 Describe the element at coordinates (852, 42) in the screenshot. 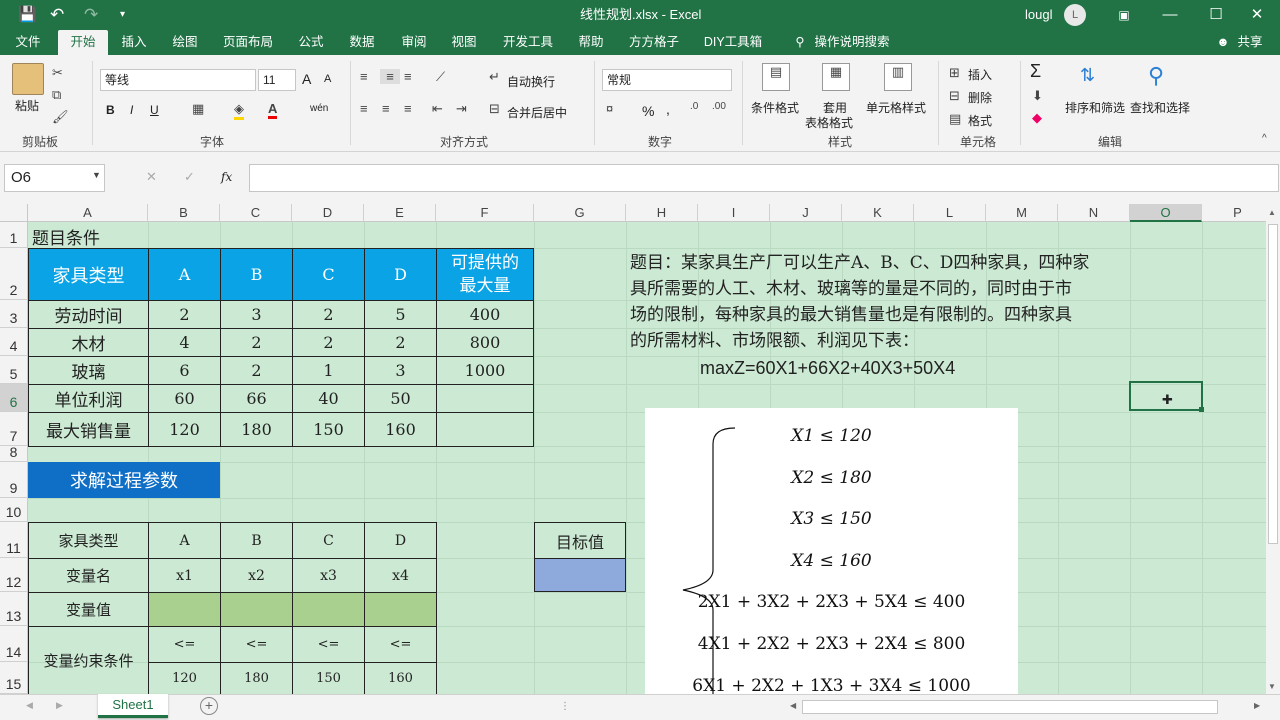

I see `tell-me-search: 操作说明搜索` at that location.